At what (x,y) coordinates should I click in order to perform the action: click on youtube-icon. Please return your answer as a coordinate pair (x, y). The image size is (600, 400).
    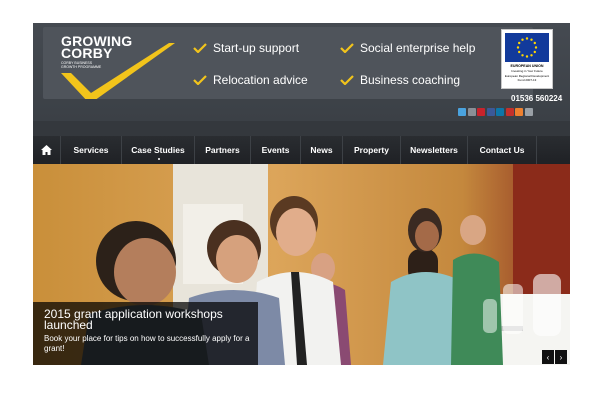
    Looking at the image, I should click on (509, 112).